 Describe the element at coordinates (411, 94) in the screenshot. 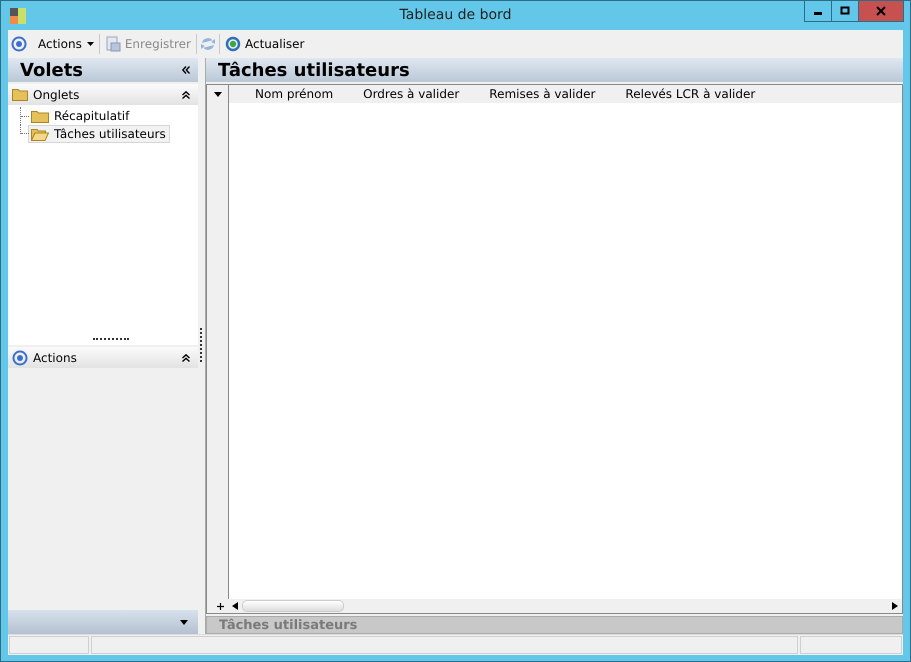

I see `column-header: Ordres à valider` at that location.